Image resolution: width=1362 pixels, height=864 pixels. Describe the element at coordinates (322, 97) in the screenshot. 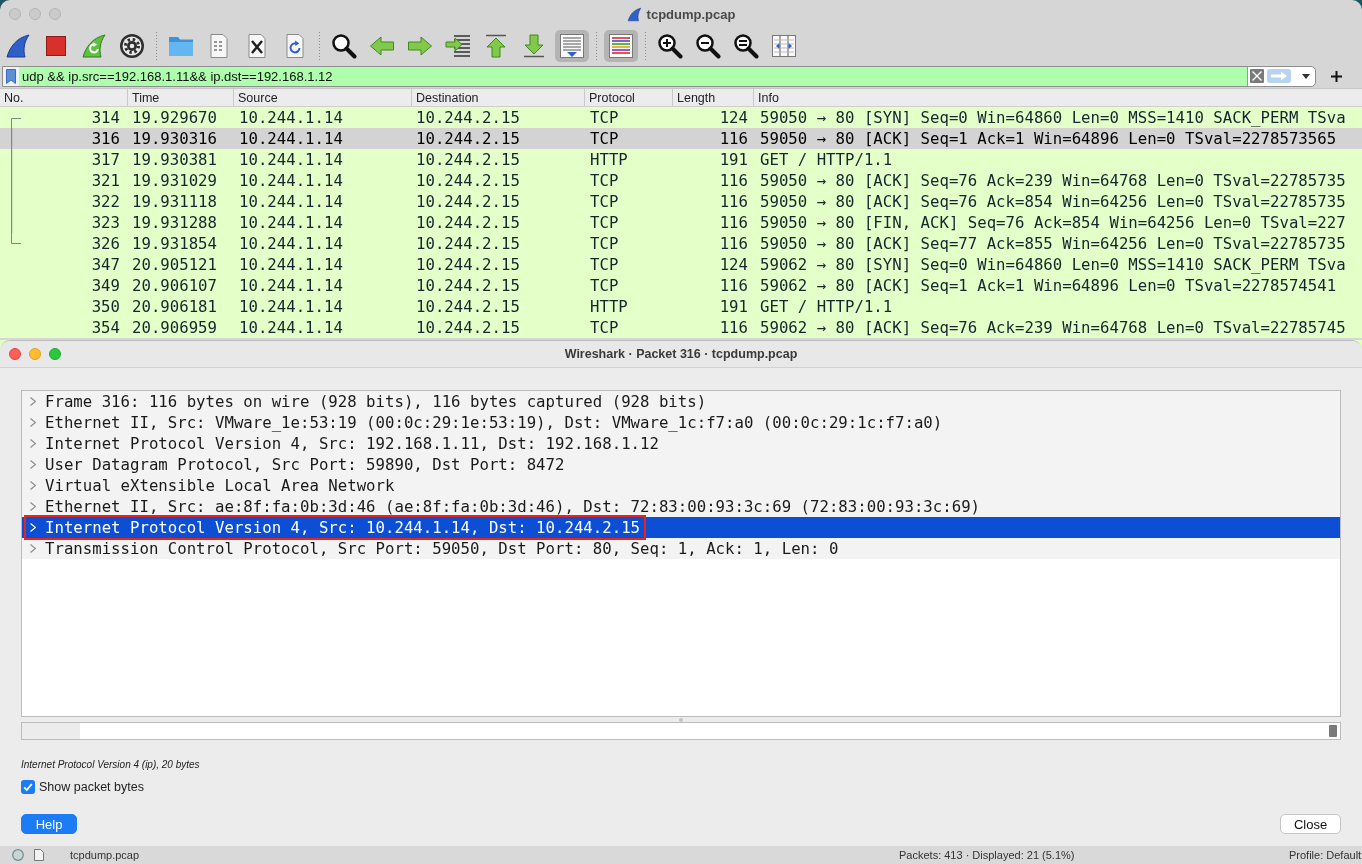

I see `column-header: Source` at that location.